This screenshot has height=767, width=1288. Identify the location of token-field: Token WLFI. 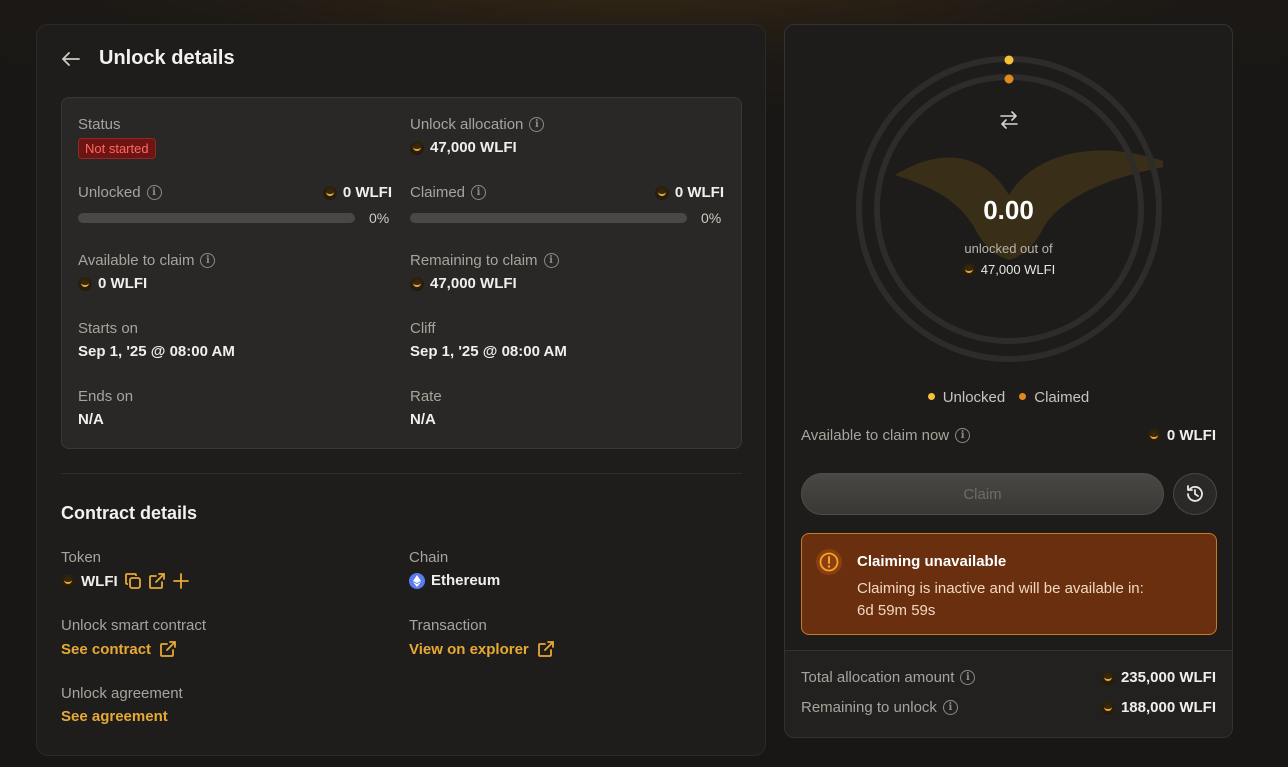
(125, 569).